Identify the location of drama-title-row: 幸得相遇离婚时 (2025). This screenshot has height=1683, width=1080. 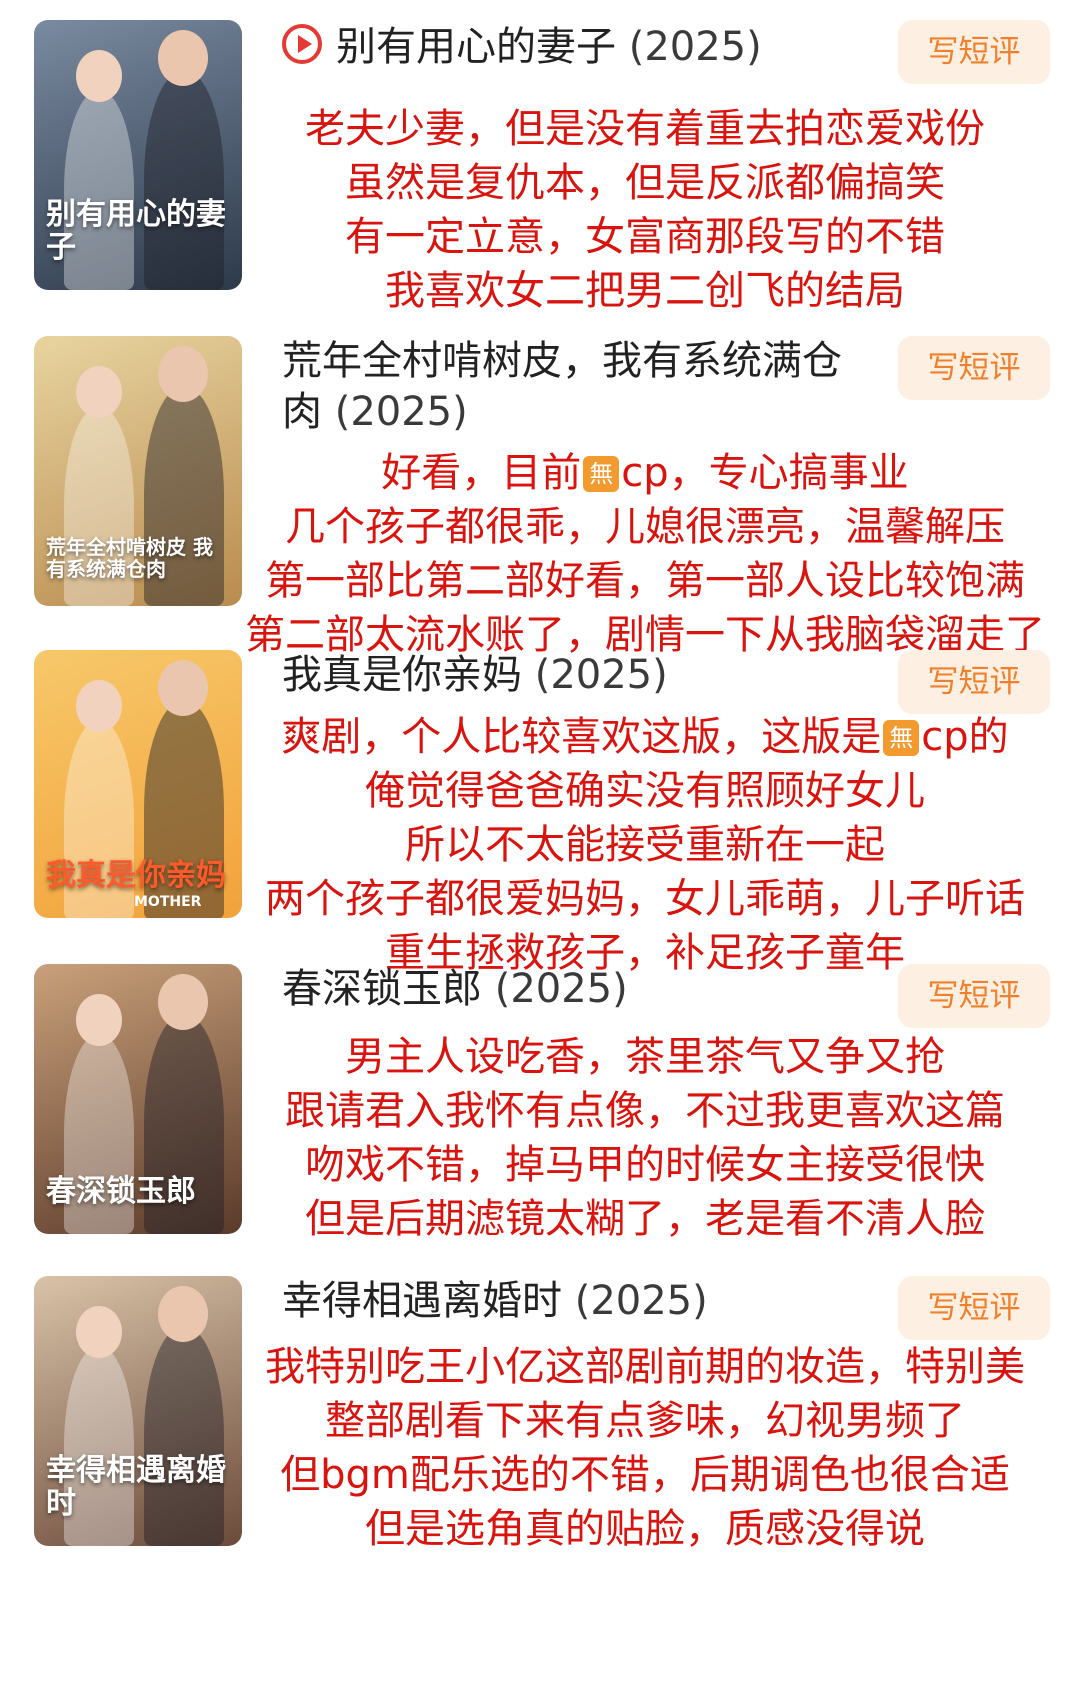
(572, 1301).